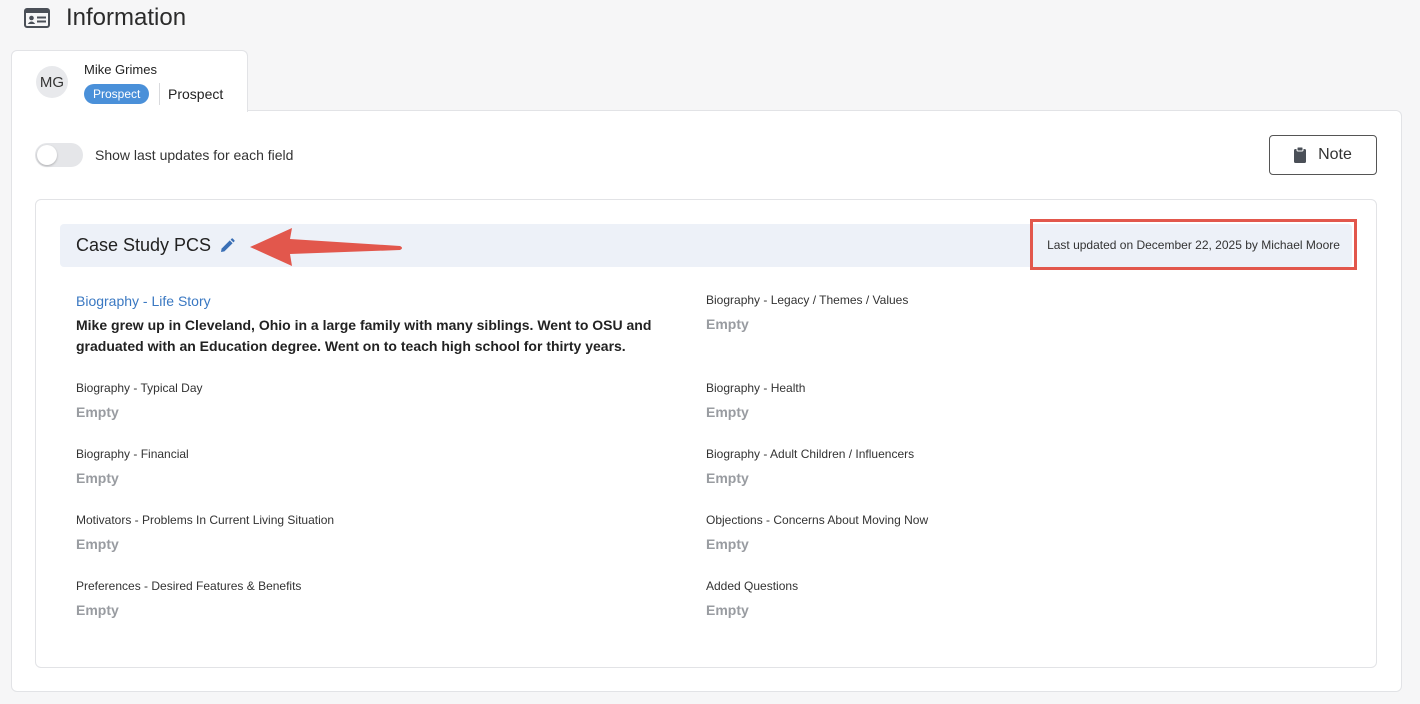 Image resolution: width=1420 pixels, height=704 pixels. Describe the element at coordinates (144, 245) in the screenshot. I see `section-title: Case Study PCS` at that location.